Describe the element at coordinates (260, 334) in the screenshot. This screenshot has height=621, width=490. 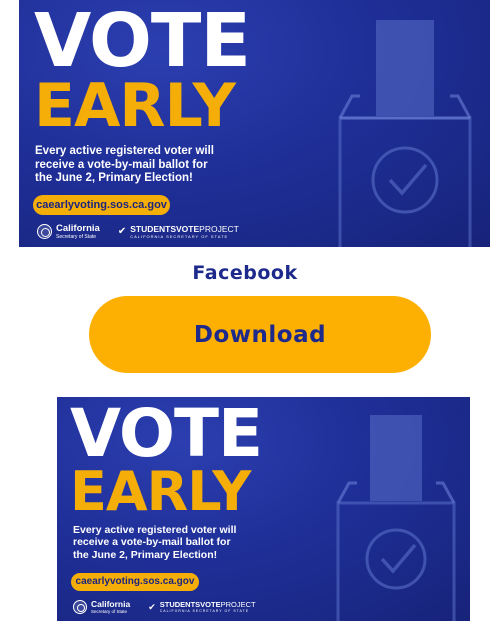
I see `download-button: Download` at that location.